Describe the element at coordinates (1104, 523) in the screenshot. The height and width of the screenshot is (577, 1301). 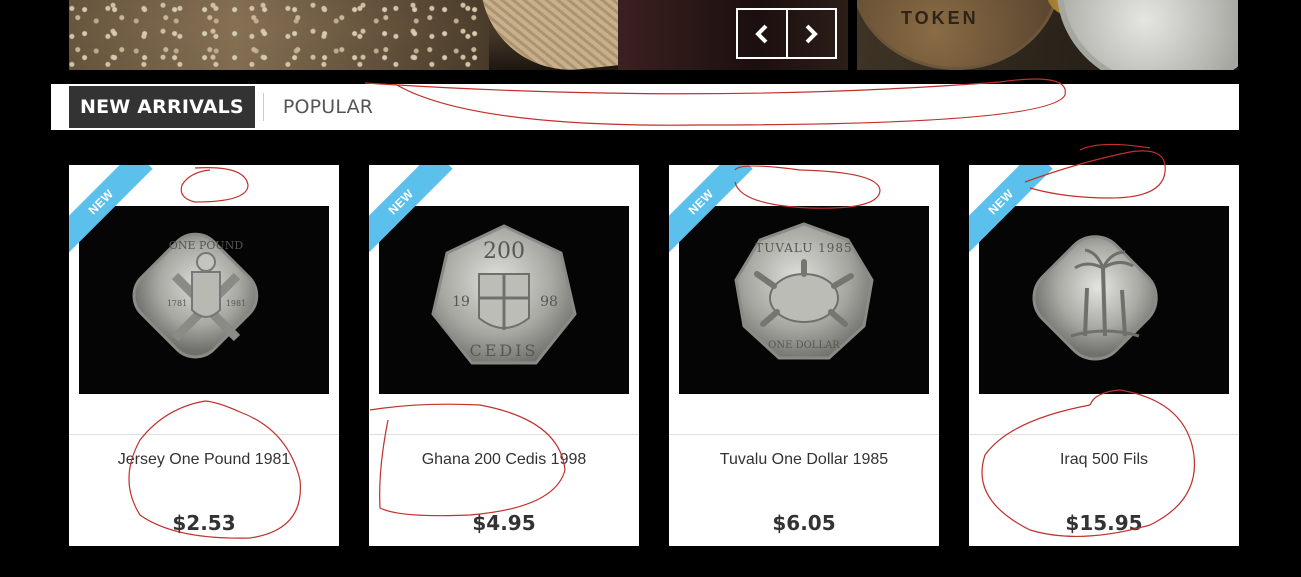
I see `product-price: $15.95` at that location.